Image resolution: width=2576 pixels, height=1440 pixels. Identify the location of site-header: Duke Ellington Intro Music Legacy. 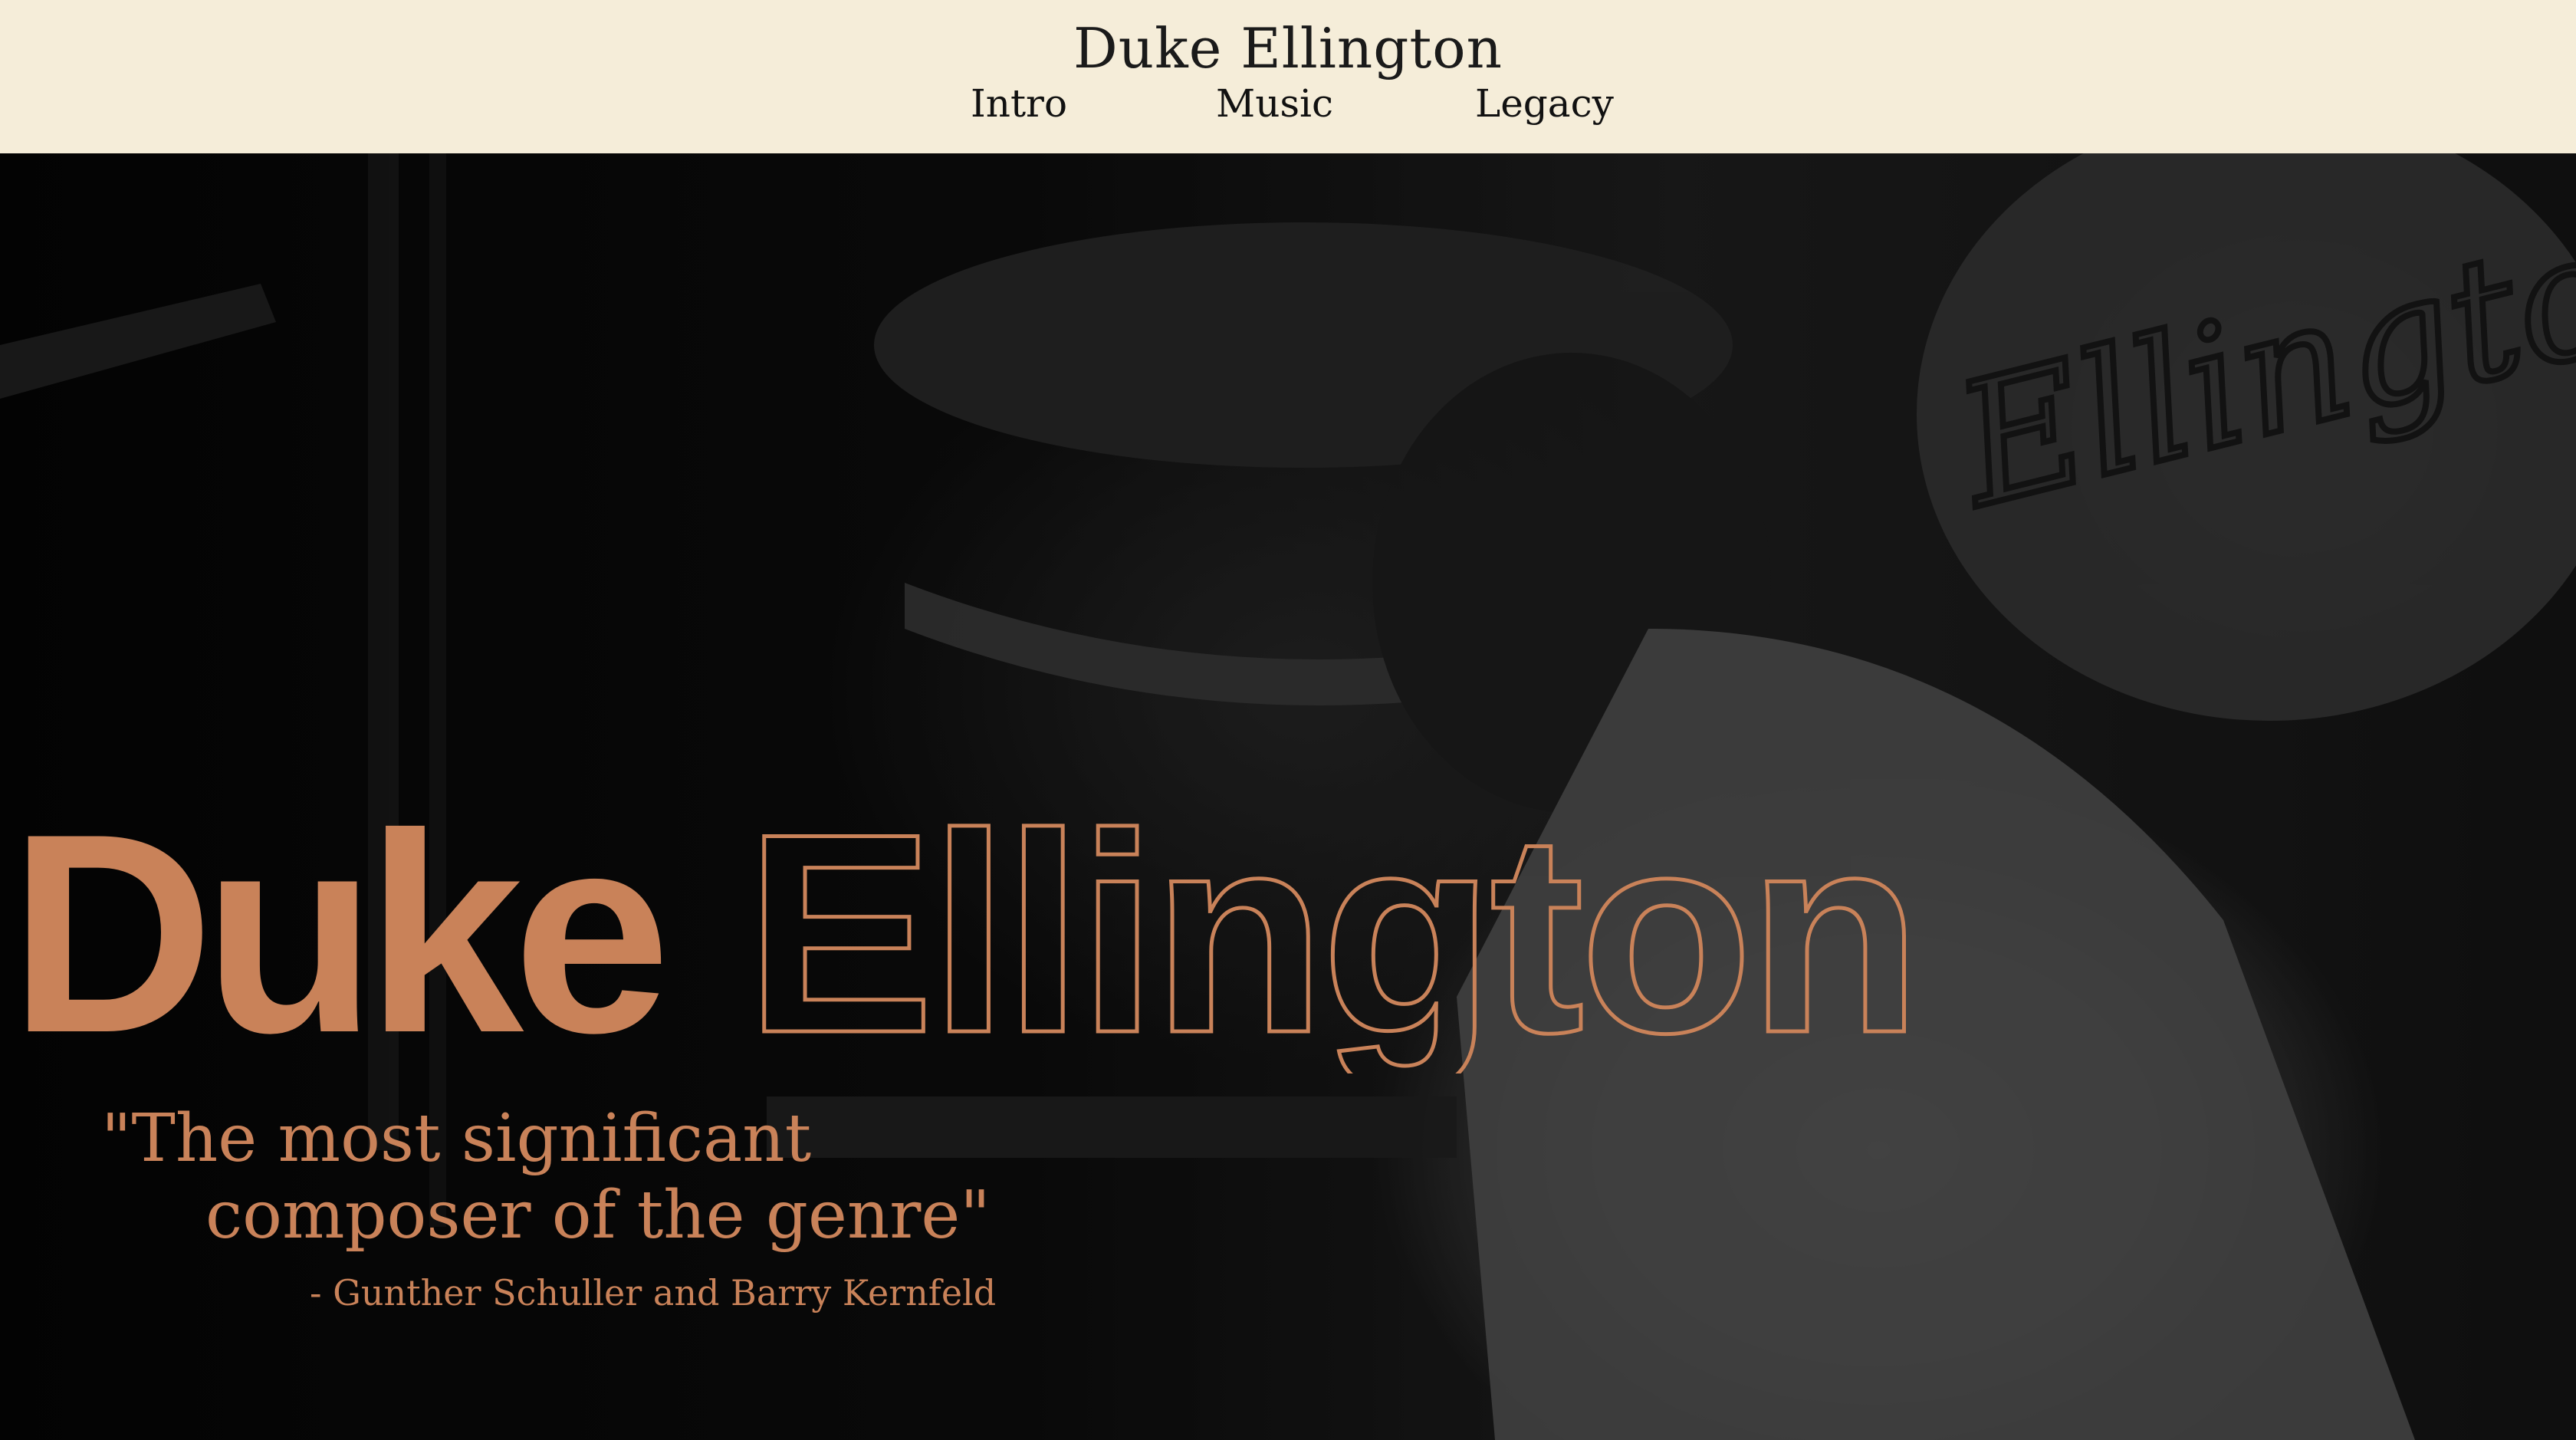
(1288, 76).